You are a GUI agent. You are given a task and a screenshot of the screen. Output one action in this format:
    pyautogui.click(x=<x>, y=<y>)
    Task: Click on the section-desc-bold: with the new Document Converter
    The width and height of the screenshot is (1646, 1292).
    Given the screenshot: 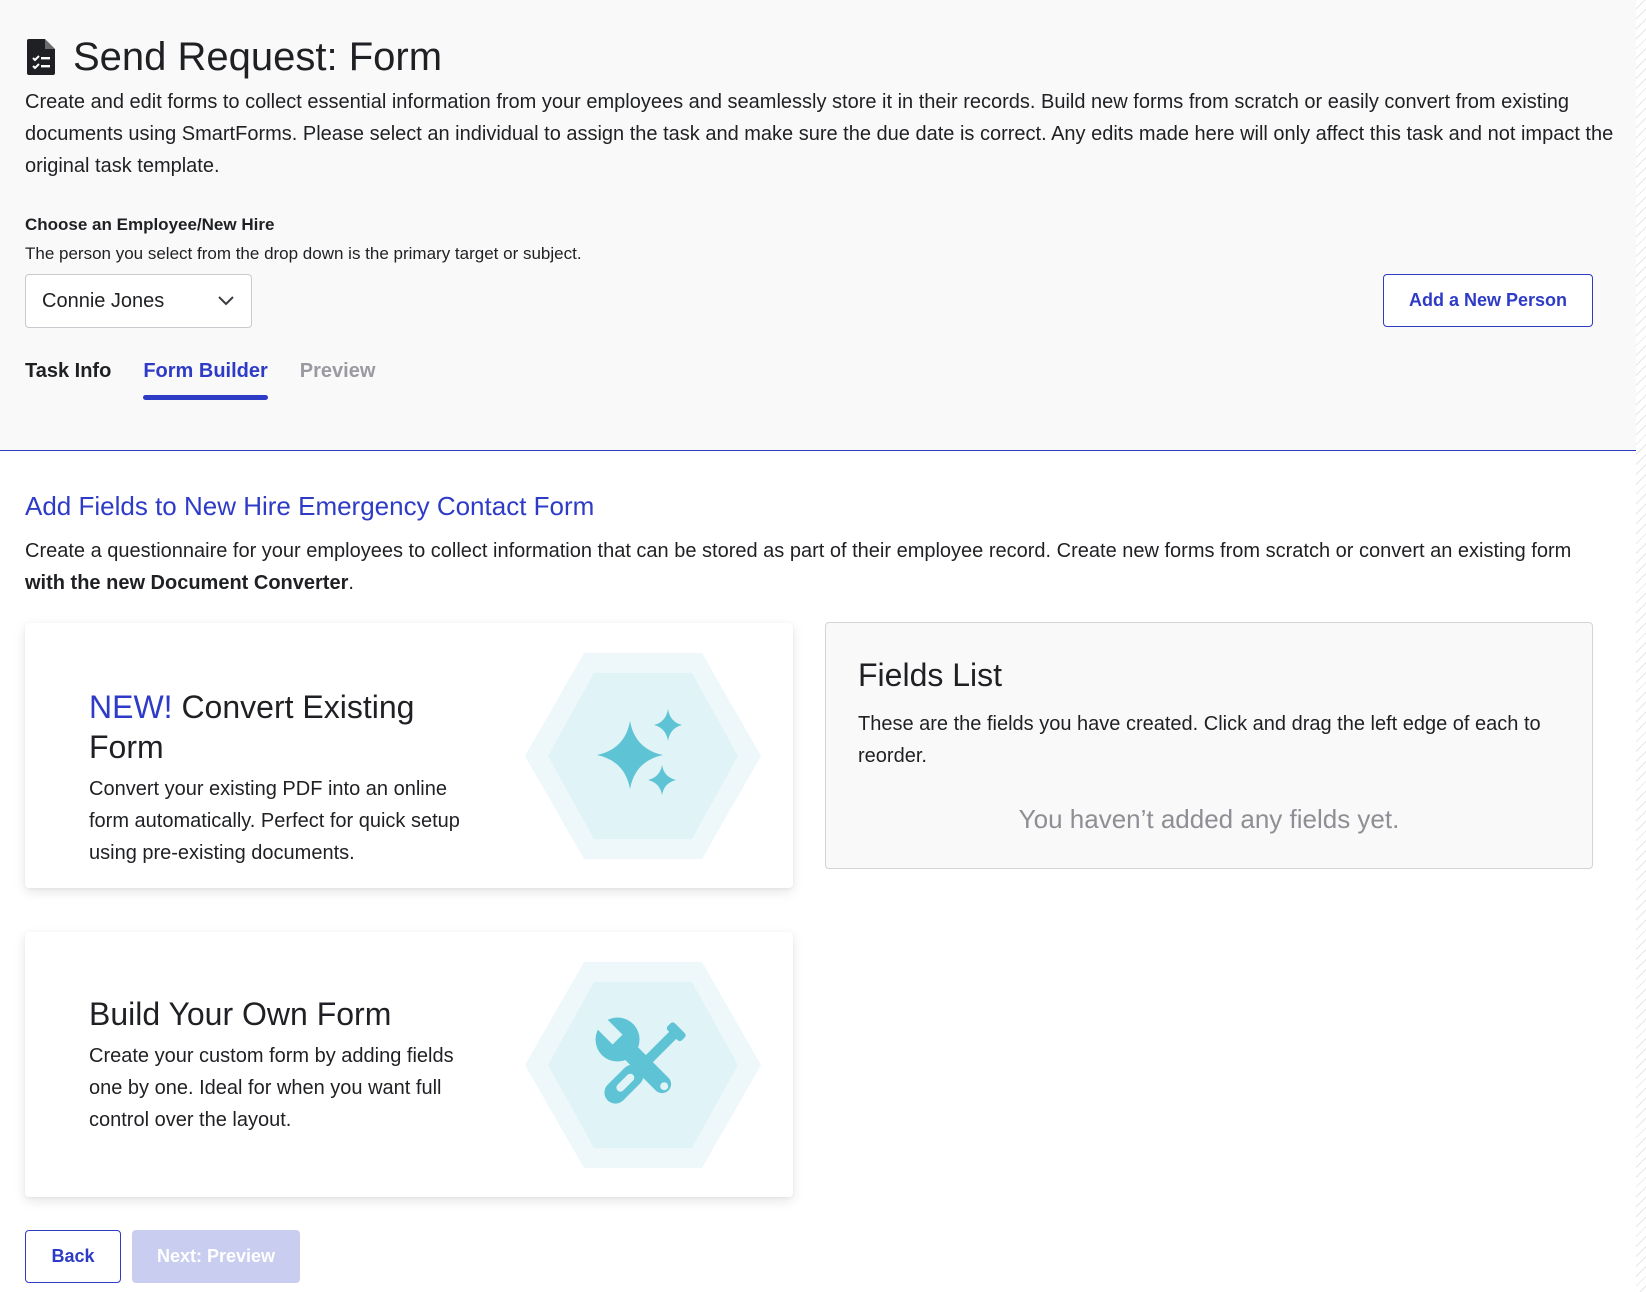 What is the action you would take?
    pyautogui.click(x=187, y=583)
    